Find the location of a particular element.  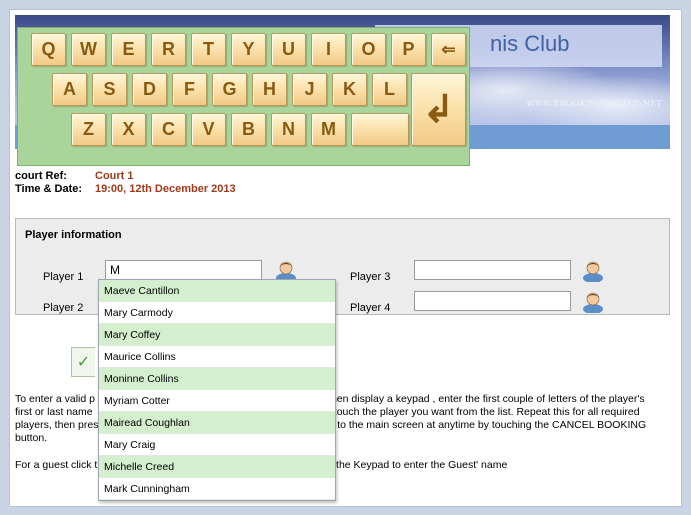

checkmark-icon: ✓ is located at coordinates (83, 362).